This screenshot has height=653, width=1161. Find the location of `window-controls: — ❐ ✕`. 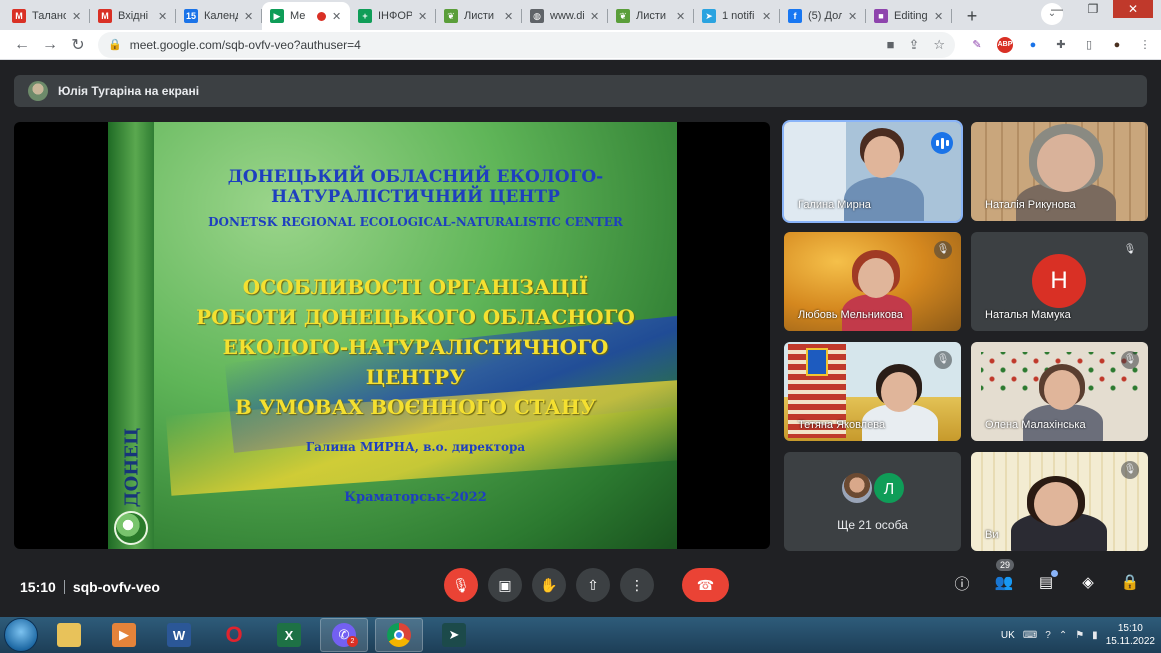

window-controls: — ❐ ✕ is located at coordinates (1097, 9).